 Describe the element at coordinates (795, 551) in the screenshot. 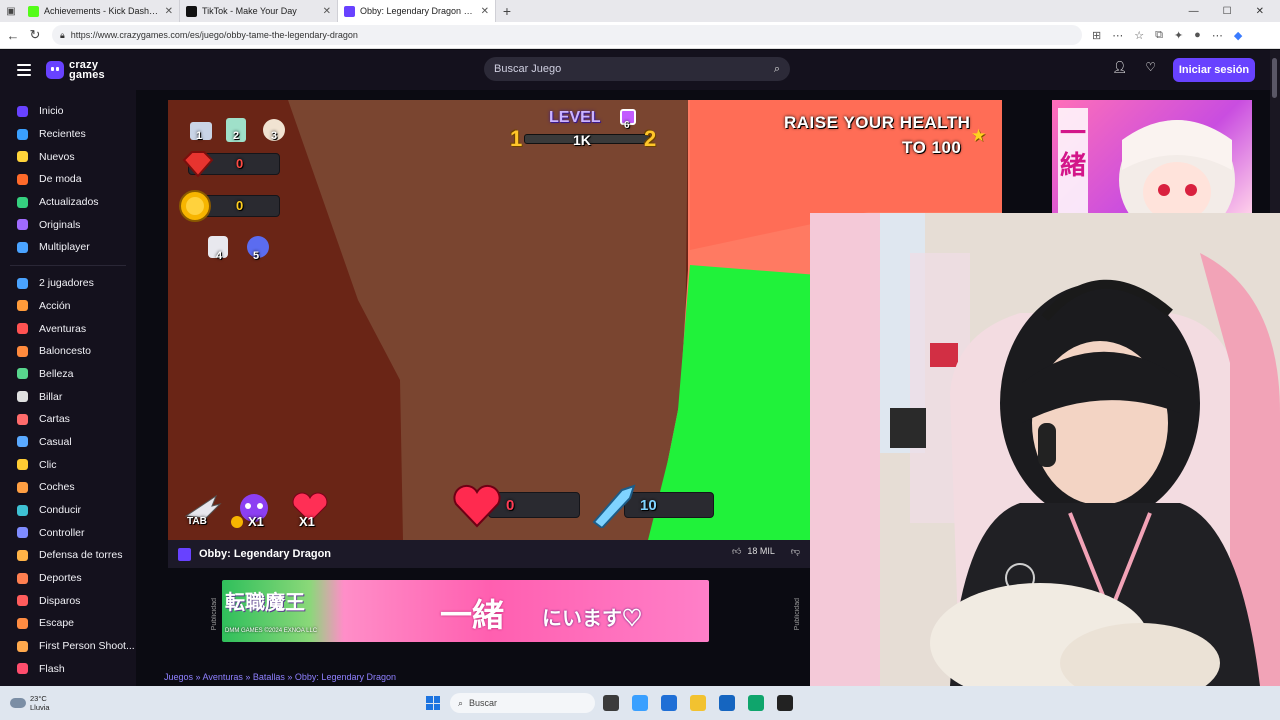

I see `thumbs-down-icon: 👎︎` at that location.